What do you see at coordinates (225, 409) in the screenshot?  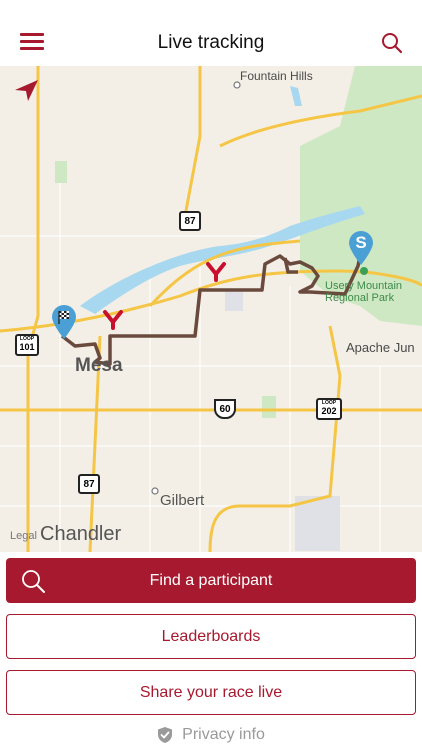 I see `shield-us60: 60` at bounding box center [225, 409].